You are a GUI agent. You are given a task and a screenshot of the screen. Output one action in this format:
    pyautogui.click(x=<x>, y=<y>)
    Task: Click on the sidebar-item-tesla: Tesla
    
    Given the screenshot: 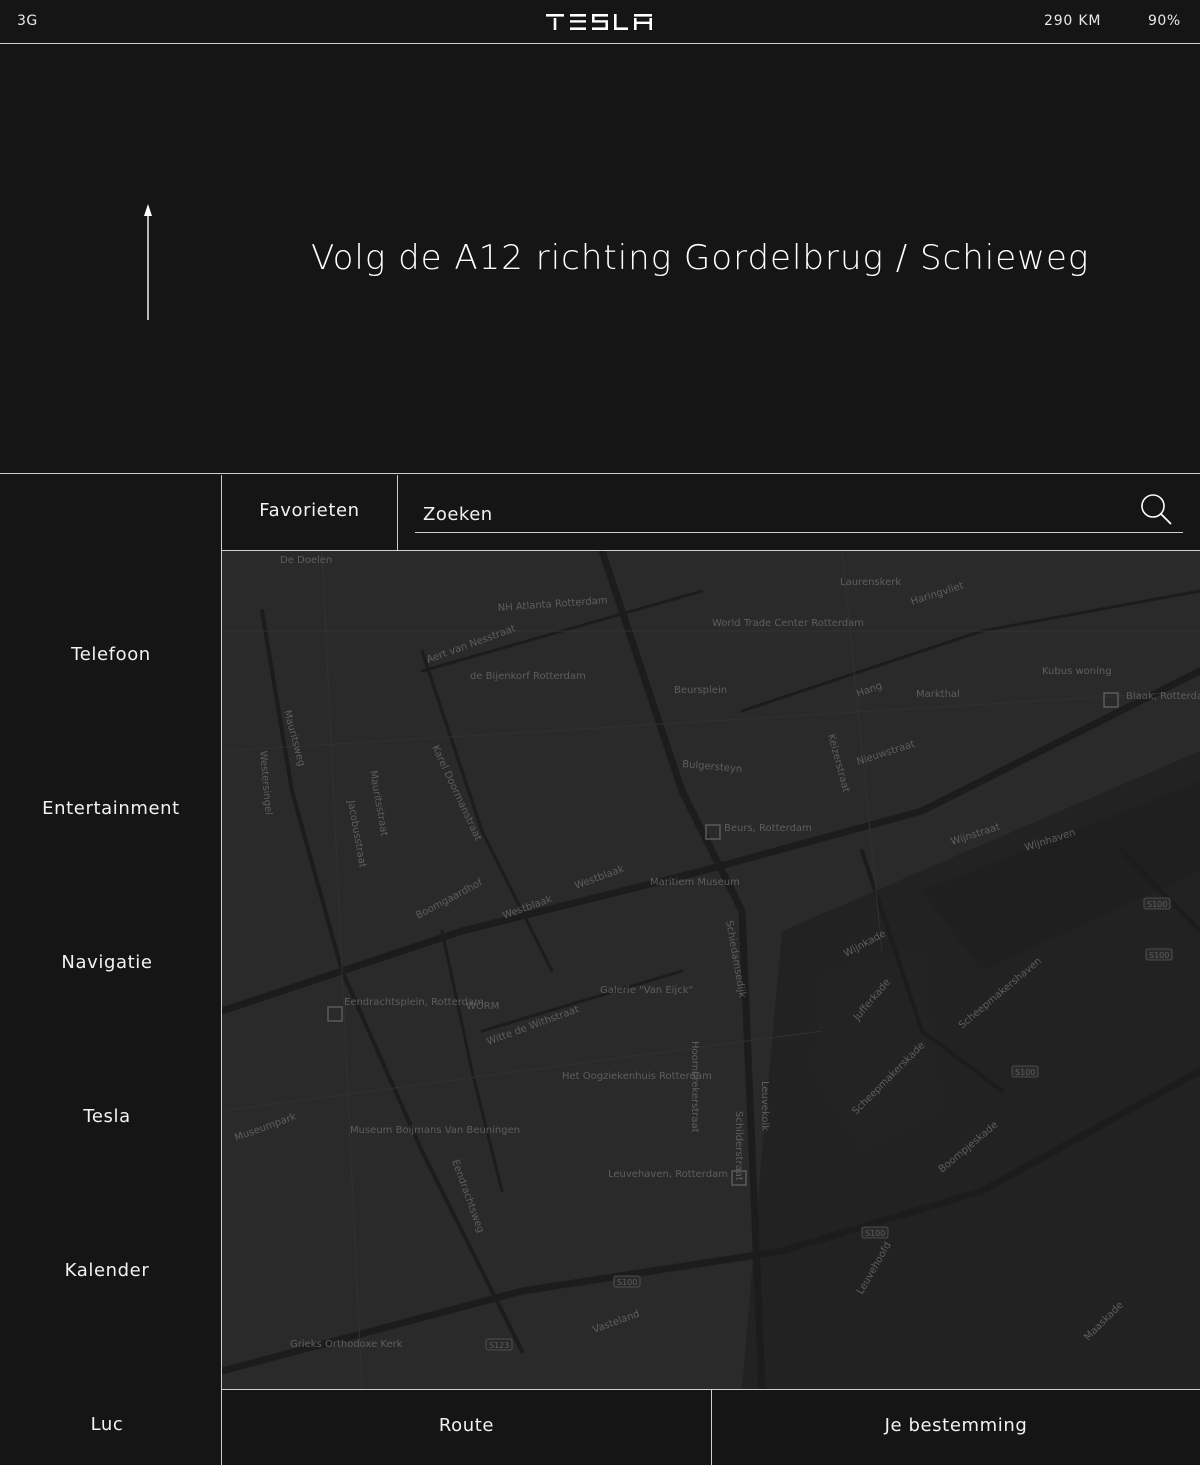 What is the action you would take?
    pyautogui.click(x=109, y=1117)
    